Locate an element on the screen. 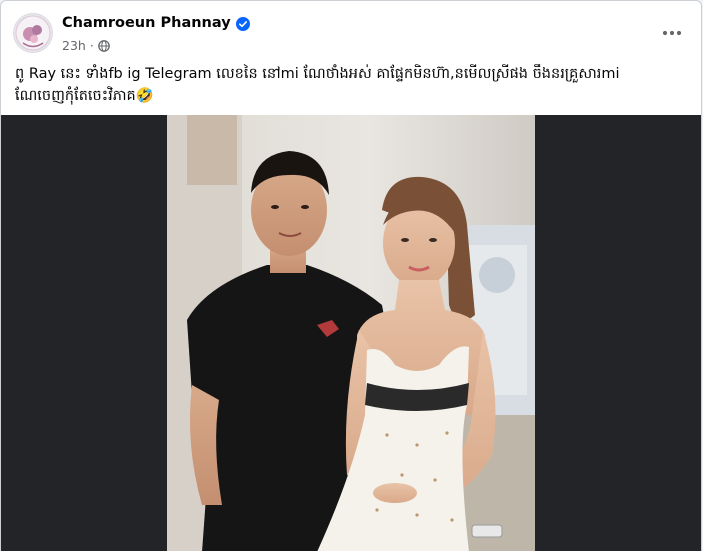  author-name: Chamroeun Phannay is located at coordinates (146, 23).